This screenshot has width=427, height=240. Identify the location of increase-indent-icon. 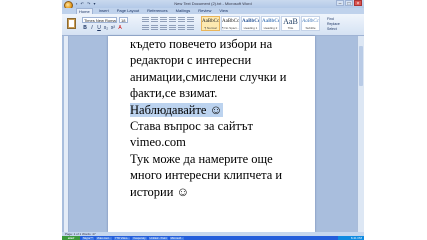
(181, 20).